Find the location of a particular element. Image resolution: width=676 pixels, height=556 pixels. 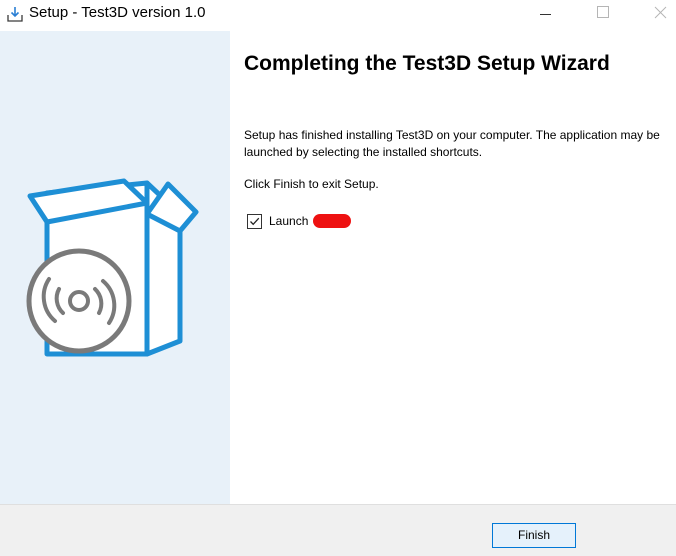

title-bar: Setup - Test3D version 1.0 is located at coordinates (338, 15).